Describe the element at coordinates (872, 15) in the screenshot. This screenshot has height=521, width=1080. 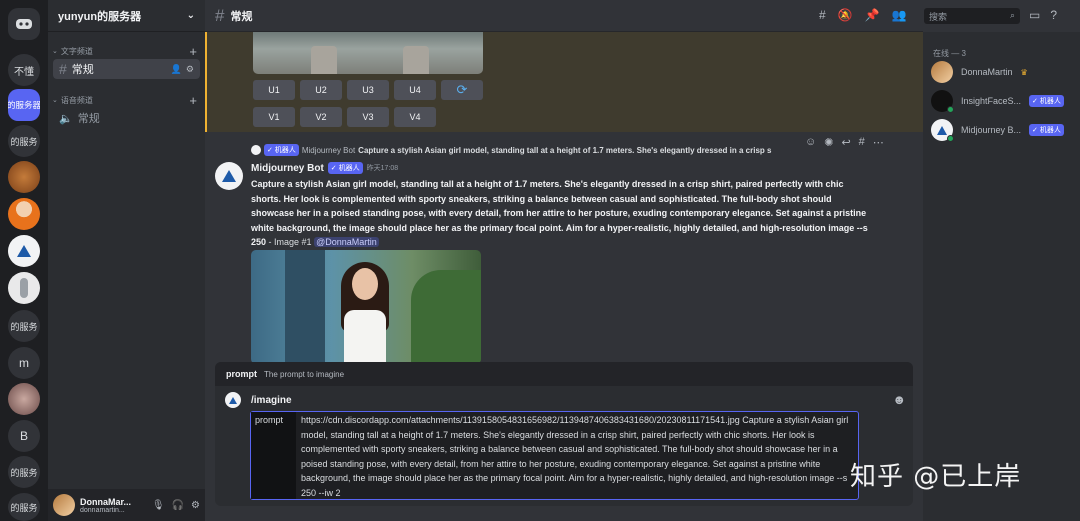
I see `pin-icon: 📌` at that location.